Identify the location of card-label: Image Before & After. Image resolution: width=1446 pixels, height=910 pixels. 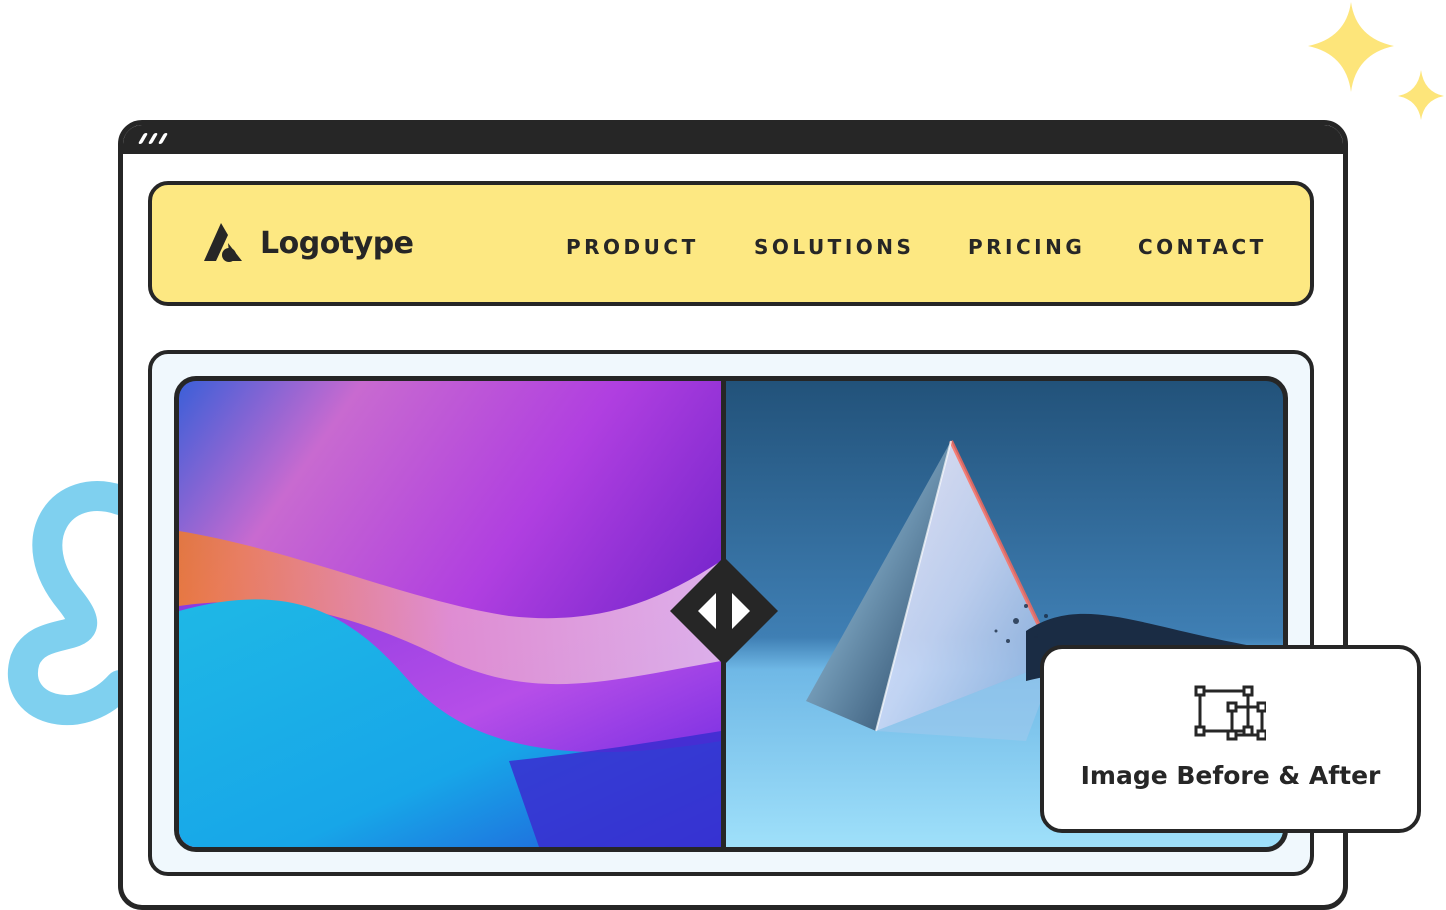
(1230, 775).